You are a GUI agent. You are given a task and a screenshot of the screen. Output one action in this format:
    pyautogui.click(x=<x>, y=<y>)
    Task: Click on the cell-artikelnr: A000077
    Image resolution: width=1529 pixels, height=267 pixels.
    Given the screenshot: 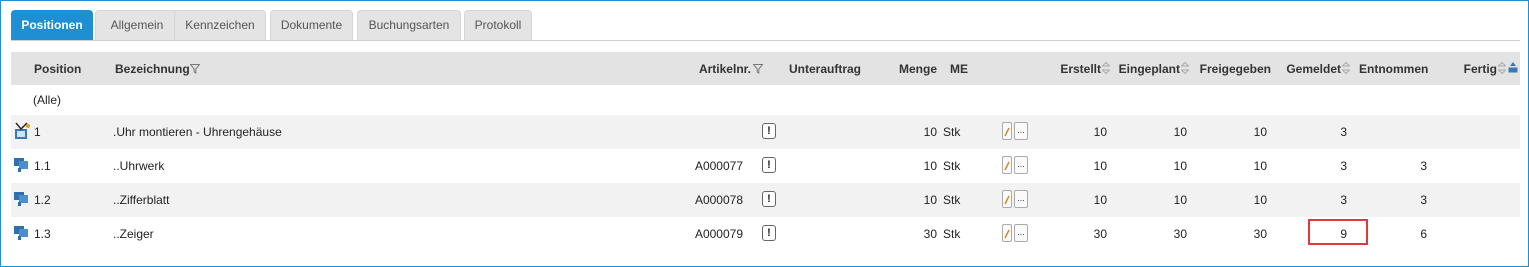 What is the action you would take?
    pyautogui.click(x=718, y=166)
    